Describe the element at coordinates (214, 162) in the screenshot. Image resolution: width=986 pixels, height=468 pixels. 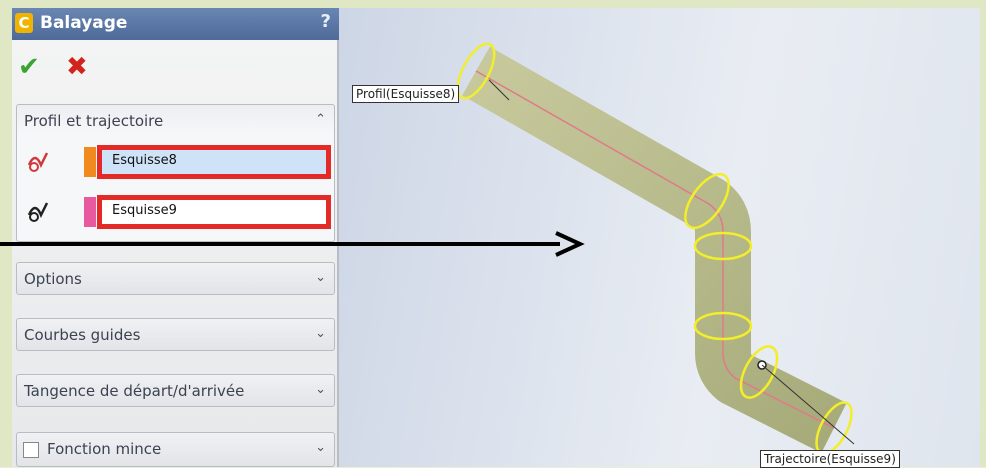
I see `profile-selection-field: Esquisse8` at that location.